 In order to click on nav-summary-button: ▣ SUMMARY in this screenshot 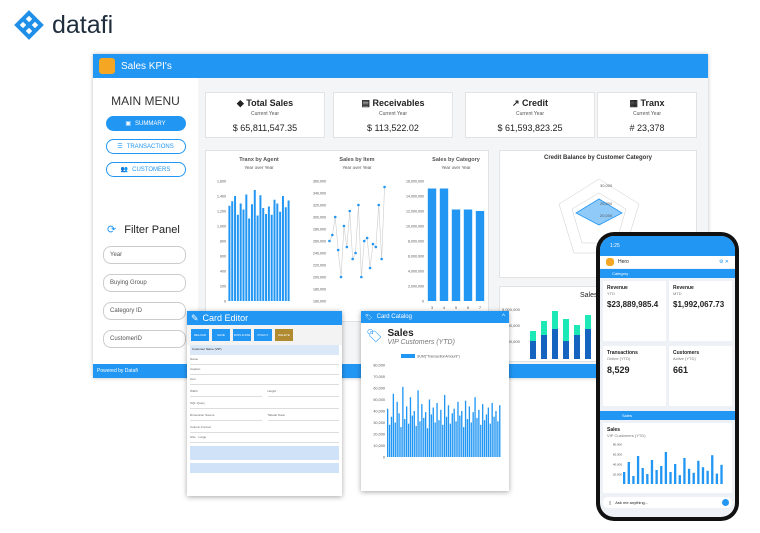, I will do `click(145, 123)`.